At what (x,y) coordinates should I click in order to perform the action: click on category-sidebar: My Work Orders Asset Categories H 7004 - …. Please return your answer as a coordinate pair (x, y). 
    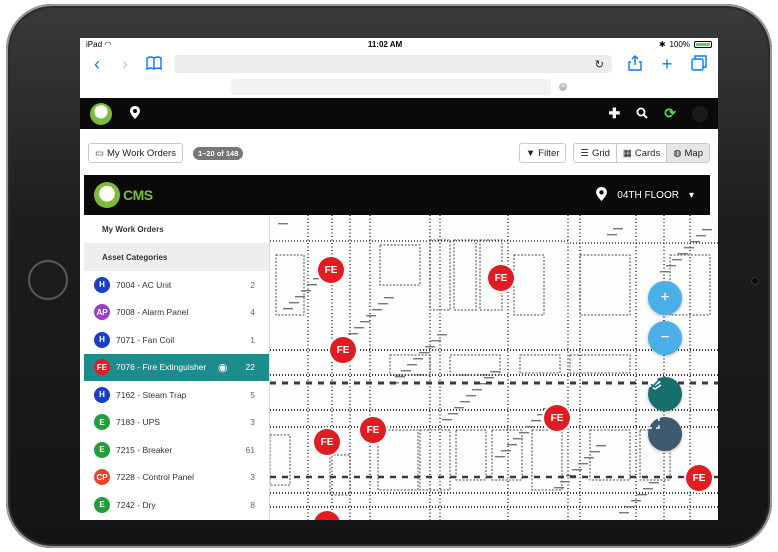
    Looking at the image, I should click on (177, 367).